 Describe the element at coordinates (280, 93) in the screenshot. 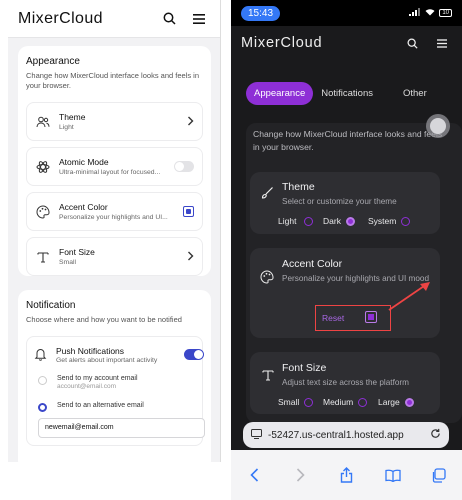

I see `tab-appearance: Appearance` at that location.